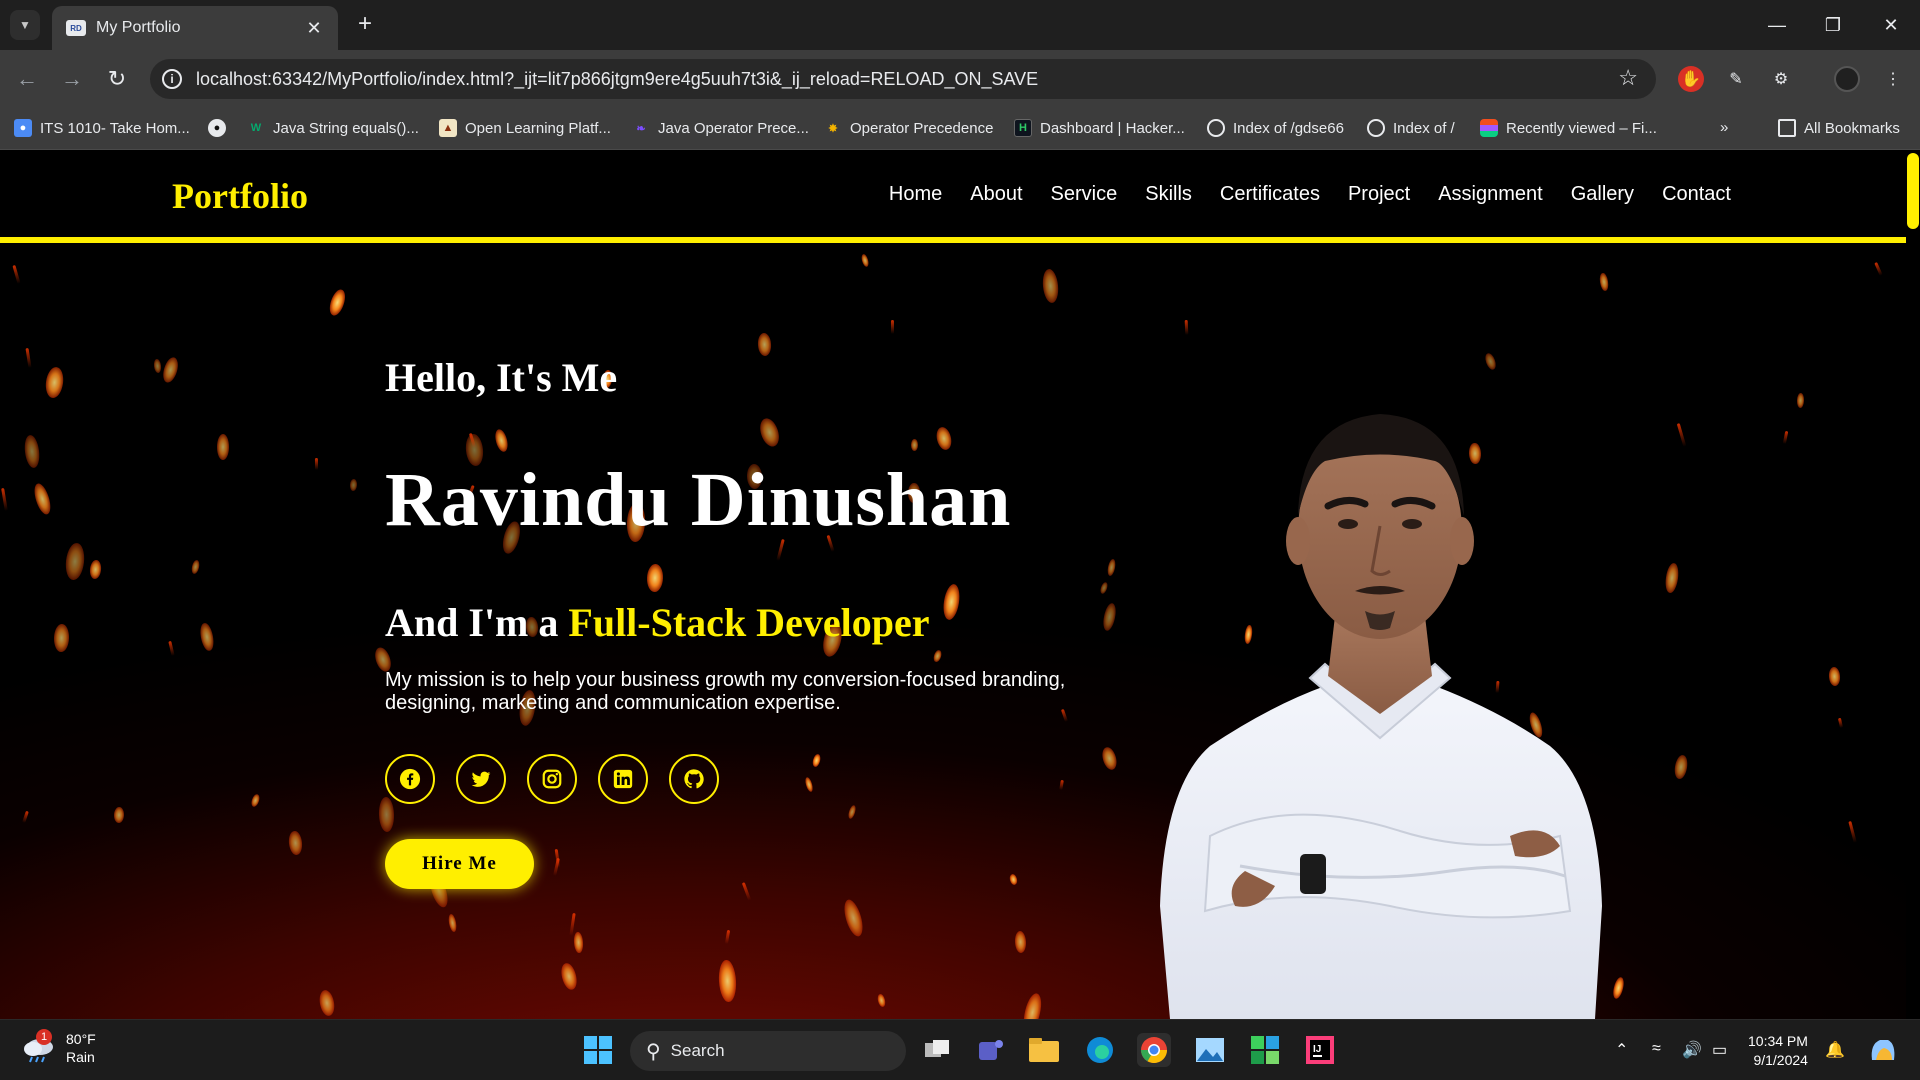  What do you see at coordinates (365, 25) in the screenshot?
I see `new-tab-button: +` at bounding box center [365, 25].